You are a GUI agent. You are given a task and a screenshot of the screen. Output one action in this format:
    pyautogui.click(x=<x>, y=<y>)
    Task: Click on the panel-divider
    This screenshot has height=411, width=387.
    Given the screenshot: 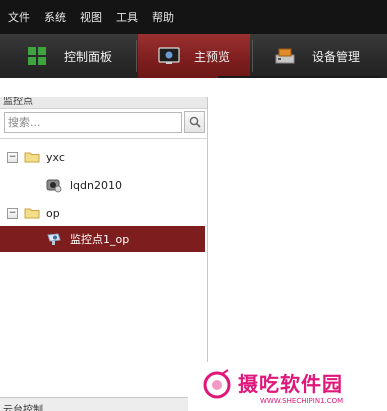 What is the action you would take?
    pyautogui.click(x=103, y=138)
    